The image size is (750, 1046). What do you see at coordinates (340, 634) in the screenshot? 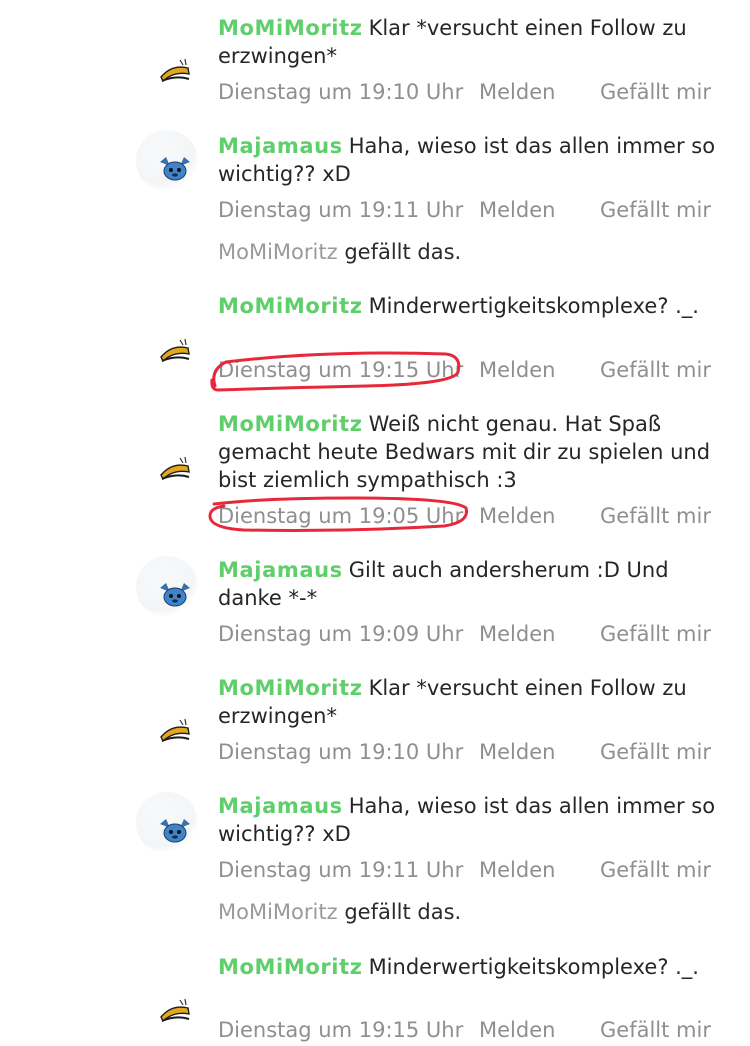
I see `comment-timestamp: Dienstag um 19:09 Uhr` at bounding box center [340, 634].